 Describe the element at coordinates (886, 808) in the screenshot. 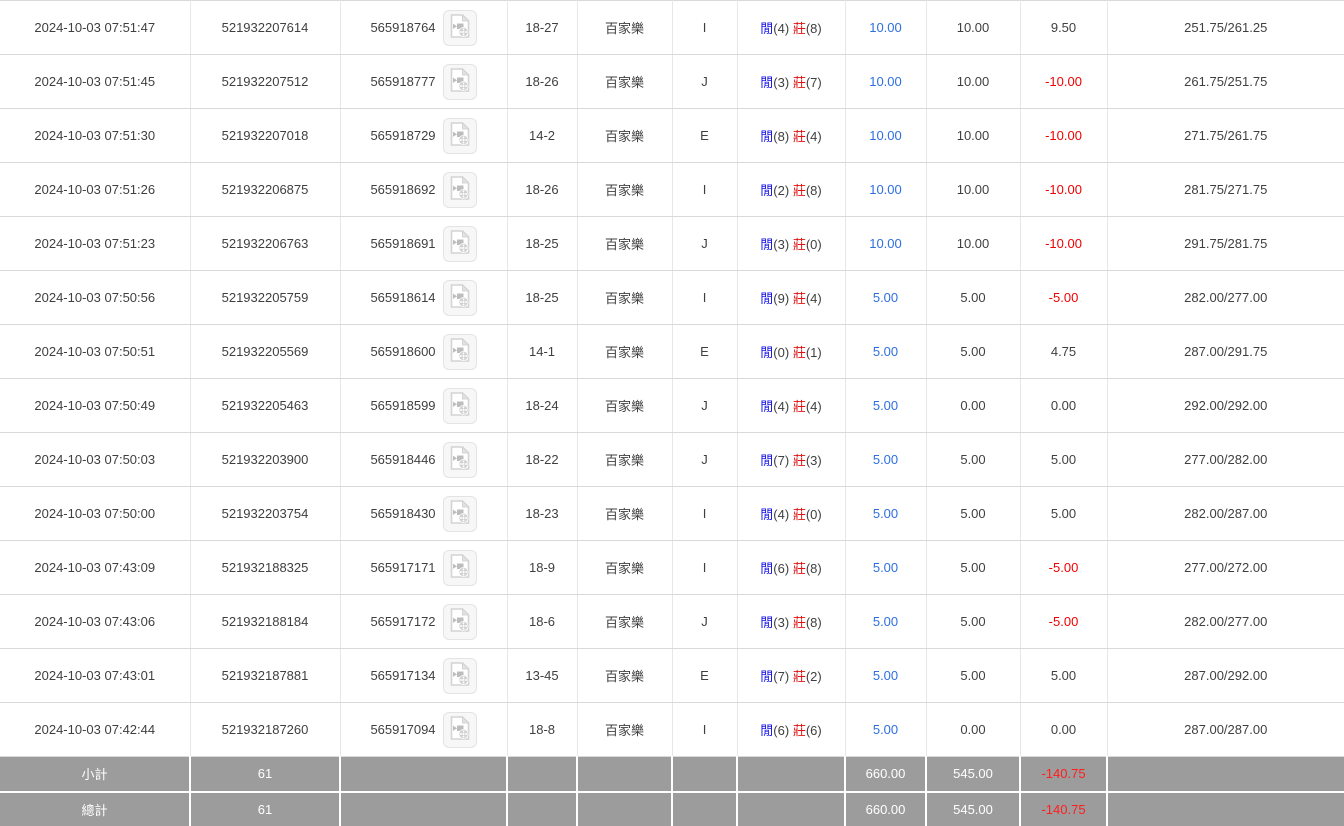

I see `total-bet-cell: 660.00` at that location.